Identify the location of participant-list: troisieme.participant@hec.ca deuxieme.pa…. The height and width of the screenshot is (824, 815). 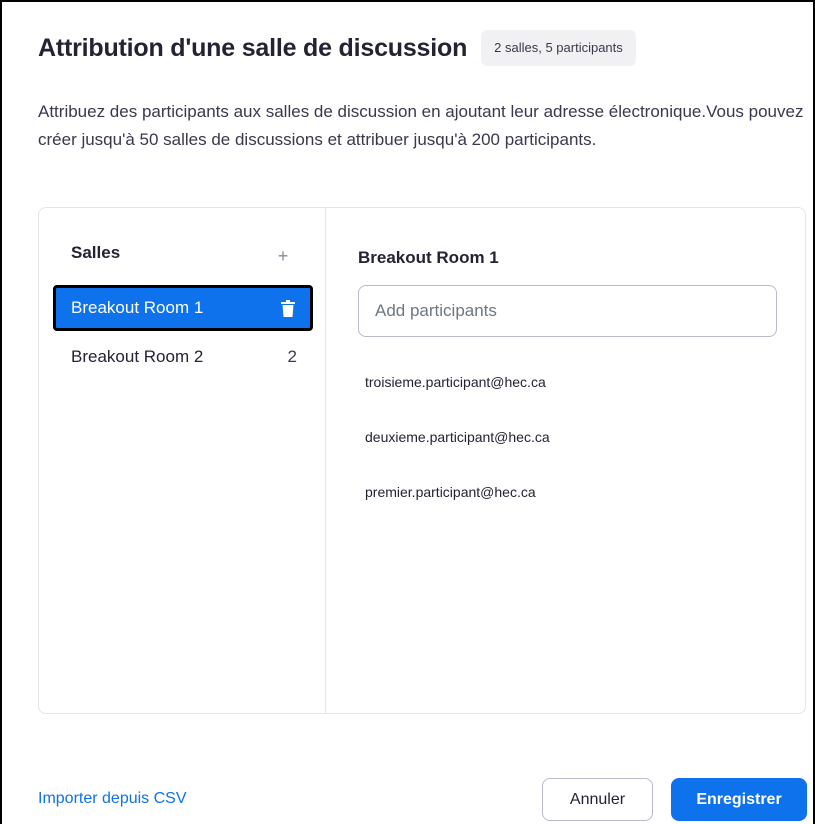
(457, 456).